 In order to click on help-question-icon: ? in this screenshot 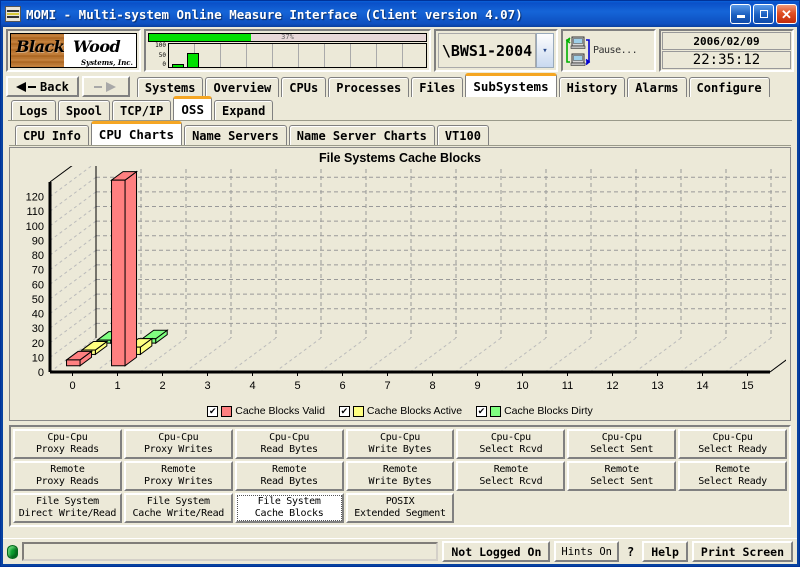, I will do `click(630, 552)`.